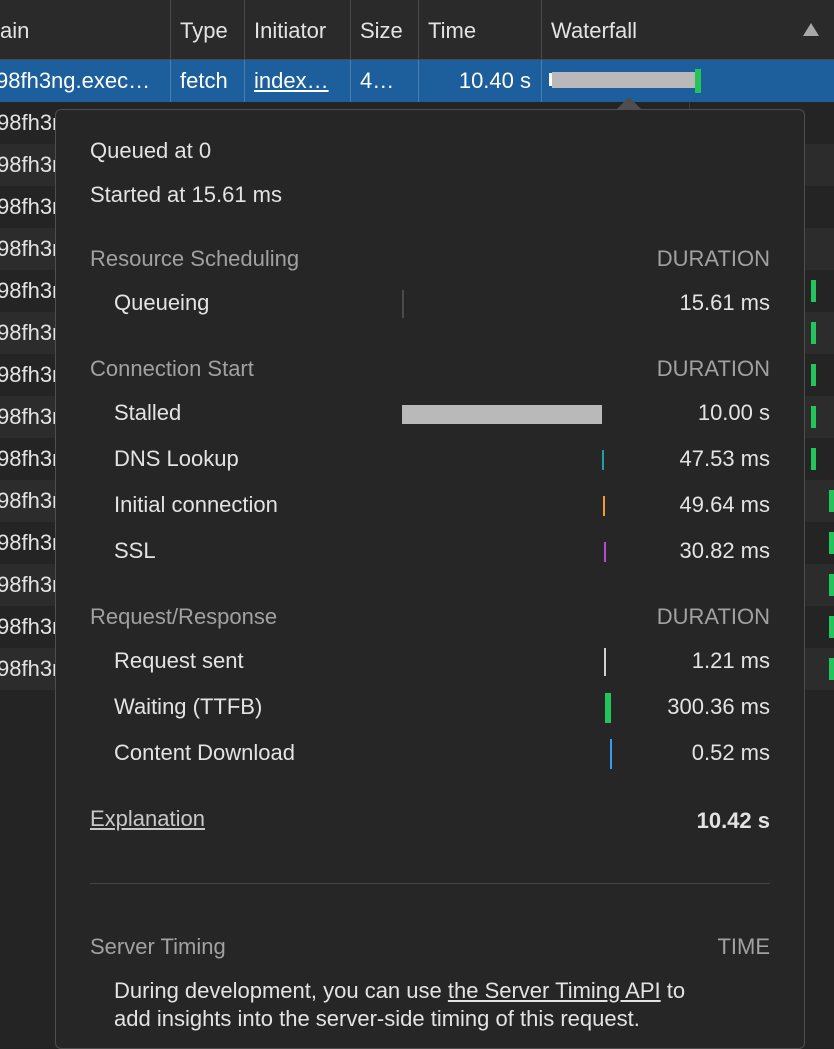  What do you see at coordinates (184, 616) in the screenshot?
I see `section-title-request-response: Request/Response` at bounding box center [184, 616].